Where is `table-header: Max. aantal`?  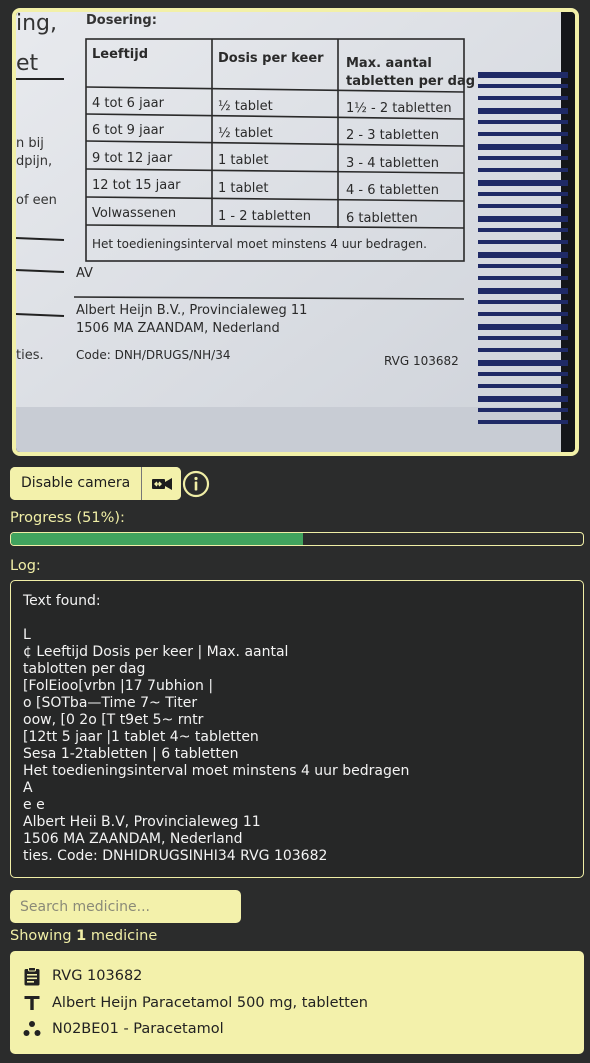
table-header: Max. aantal is located at coordinates (389, 63).